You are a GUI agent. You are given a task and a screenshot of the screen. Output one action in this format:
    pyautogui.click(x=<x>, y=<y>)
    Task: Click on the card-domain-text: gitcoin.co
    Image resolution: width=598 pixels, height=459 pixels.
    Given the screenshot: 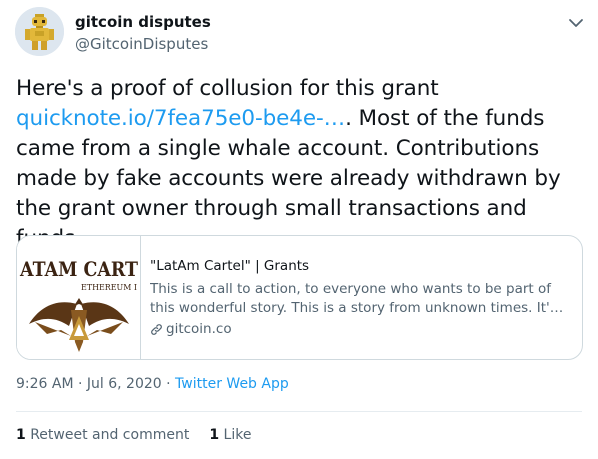 What is the action you would take?
    pyautogui.click(x=199, y=329)
    